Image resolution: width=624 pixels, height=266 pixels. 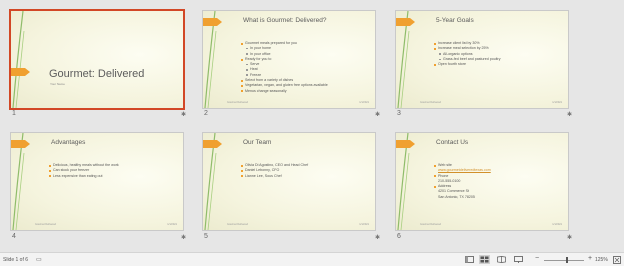 What do you see at coordinates (467, 64) in the screenshot?
I see `bullet-item: Open fourth store` at bounding box center [467, 64].